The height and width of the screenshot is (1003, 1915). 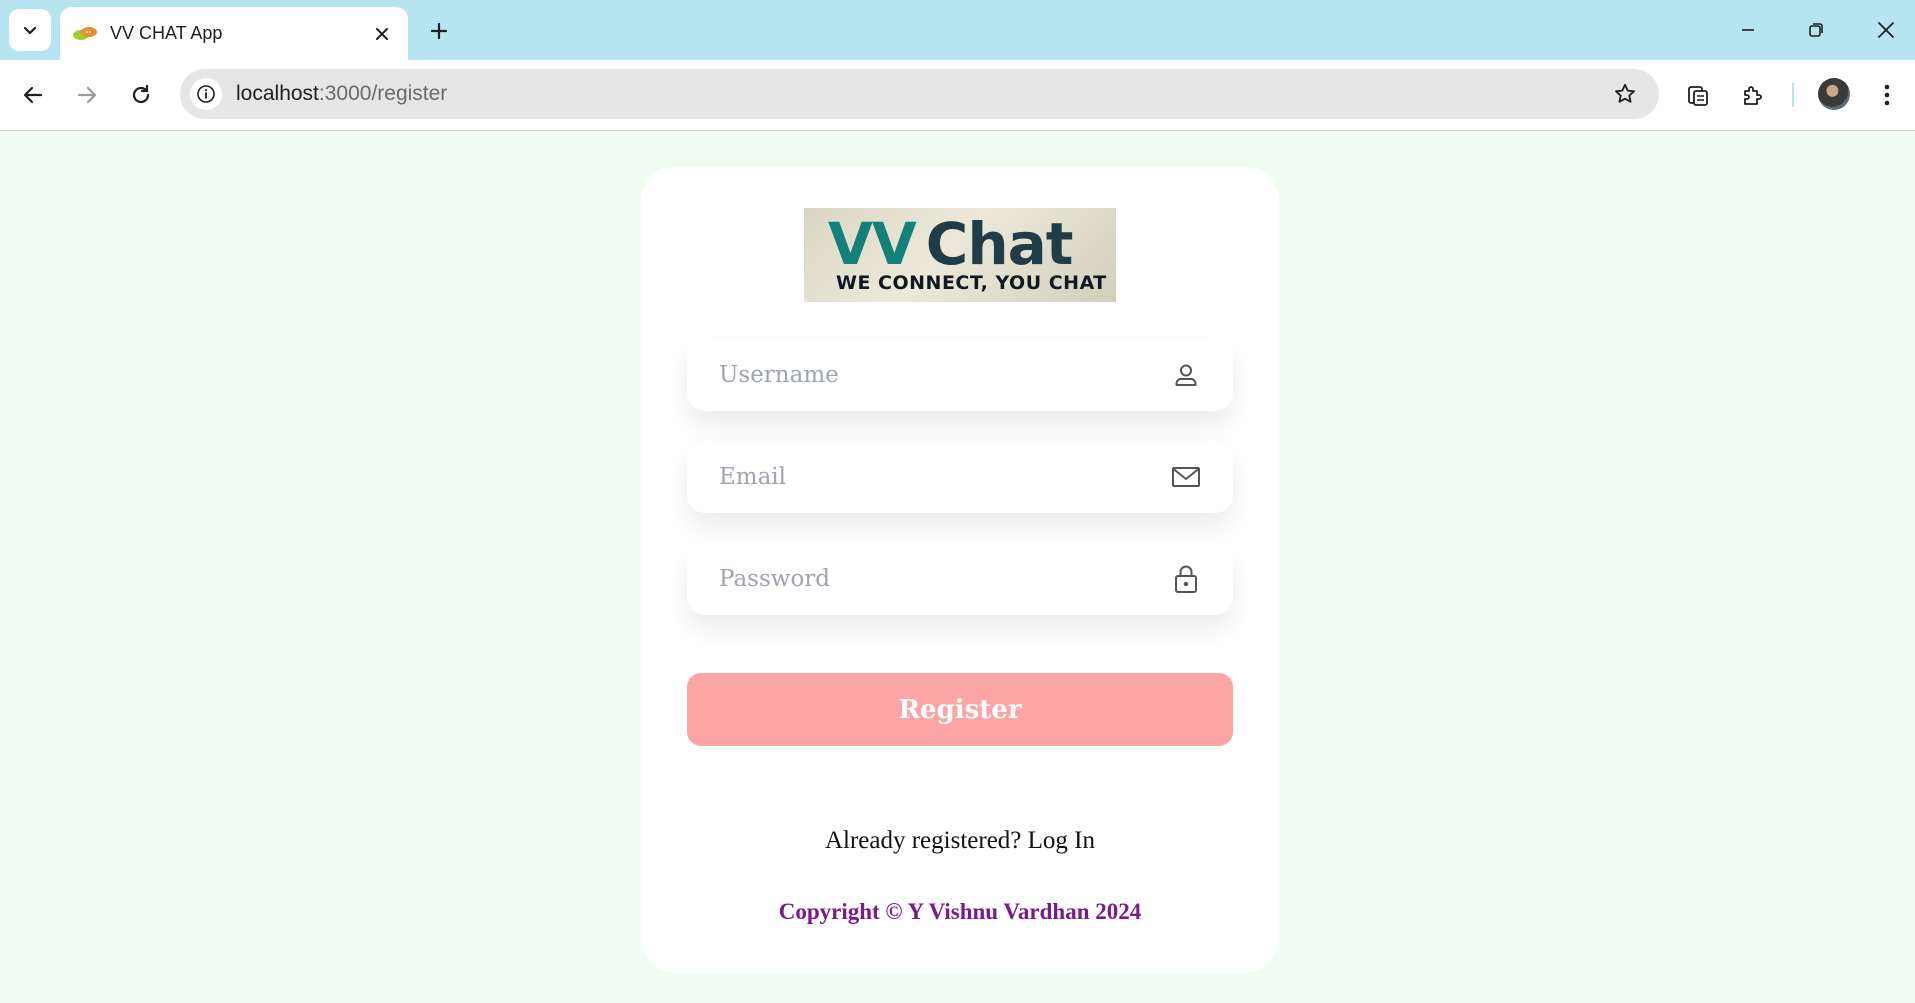 What do you see at coordinates (166, 33) in the screenshot?
I see `tab-title: VV CHAT App` at bounding box center [166, 33].